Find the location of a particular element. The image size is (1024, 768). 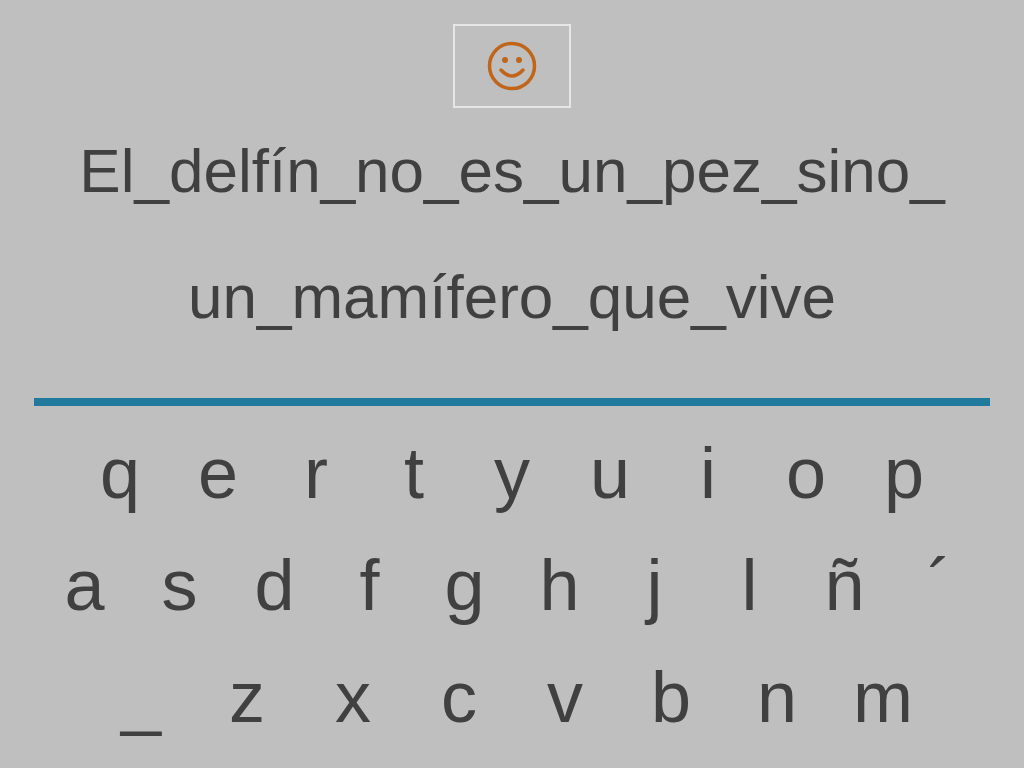

letter-key: o is located at coordinates (806, 473).